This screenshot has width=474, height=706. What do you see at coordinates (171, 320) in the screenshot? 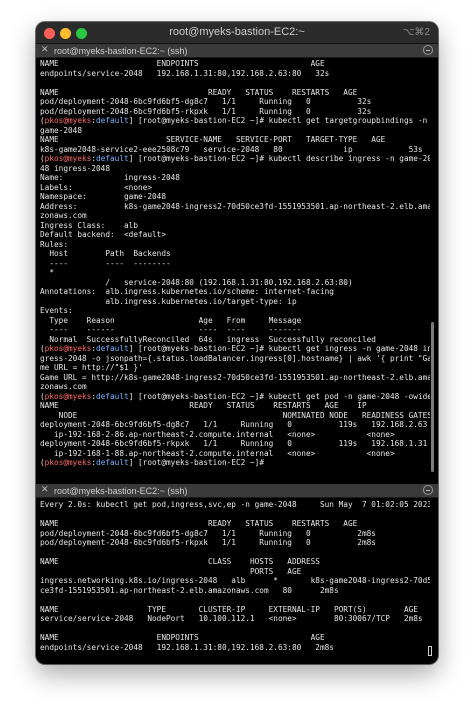
I see `terminal-line: Type Reason Age From Message` at bounding box center [171, 320].